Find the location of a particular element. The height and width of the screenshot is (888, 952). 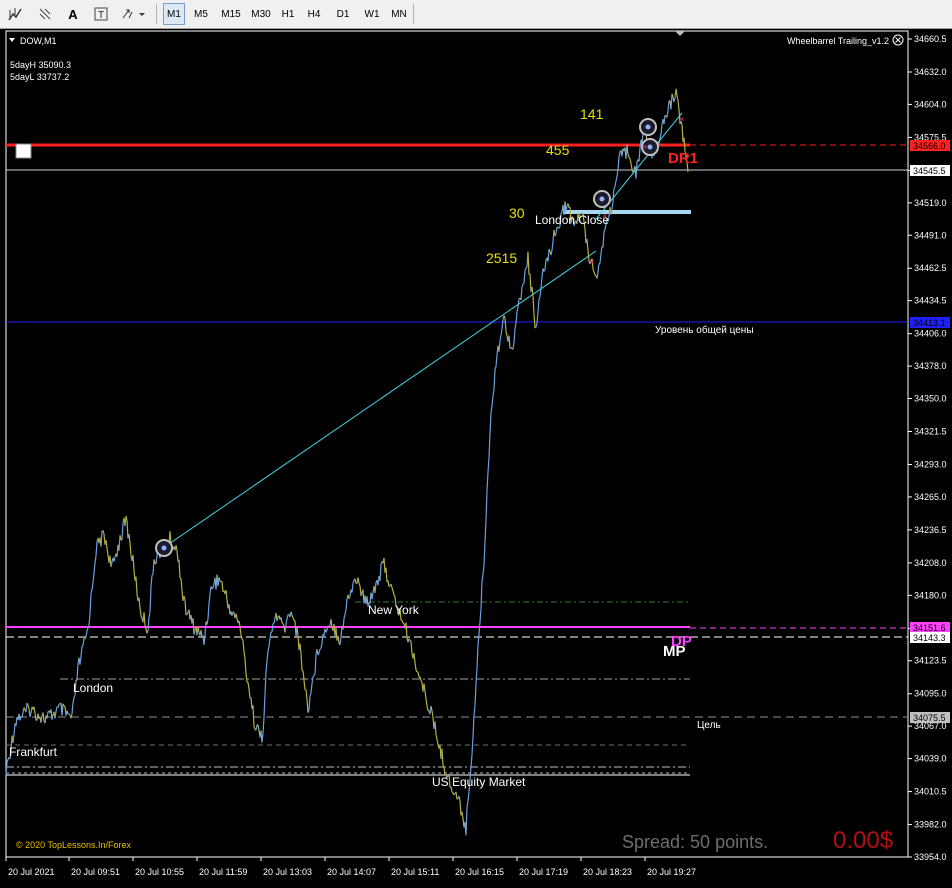

y-tick-label: 34095.0 is located at coordinates (930, 694).